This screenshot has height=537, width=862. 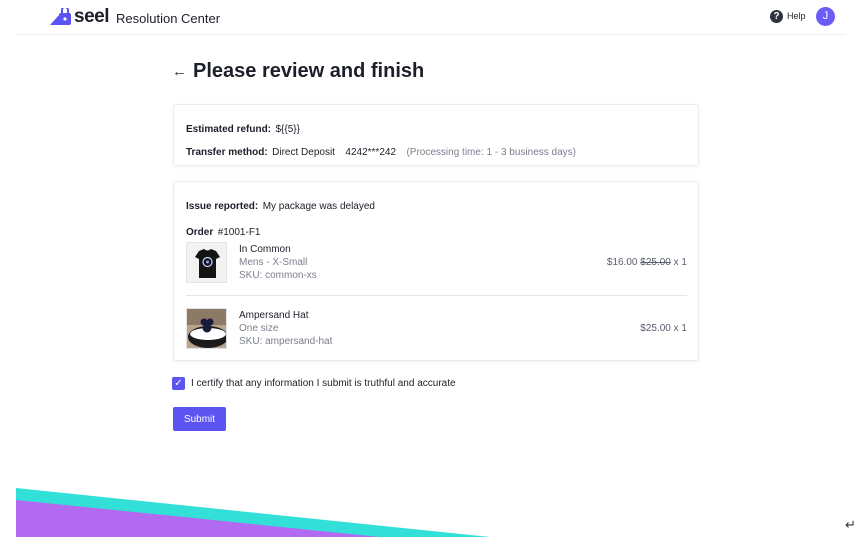 I want to click on issue-label: Issue reported:, so click(x=222, y=206).